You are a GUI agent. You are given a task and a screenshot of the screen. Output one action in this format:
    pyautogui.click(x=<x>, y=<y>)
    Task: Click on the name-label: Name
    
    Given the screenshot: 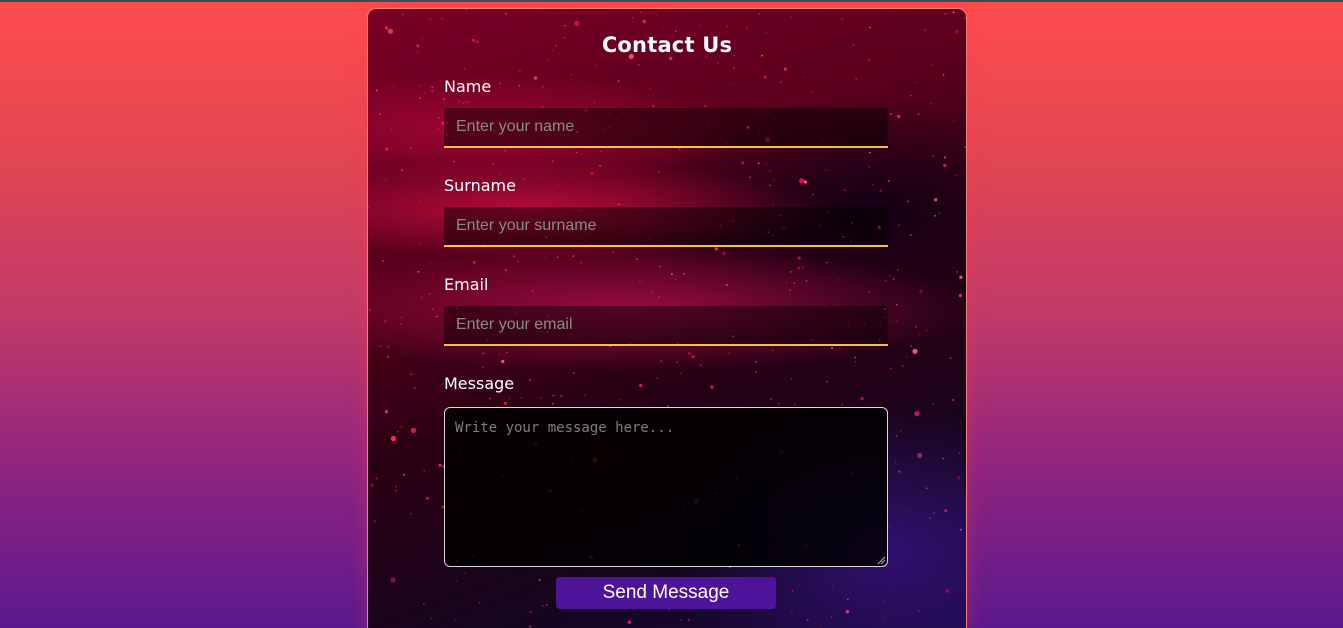 What is the action you would take?
    pyautogui.click(x=468, y=86)
    